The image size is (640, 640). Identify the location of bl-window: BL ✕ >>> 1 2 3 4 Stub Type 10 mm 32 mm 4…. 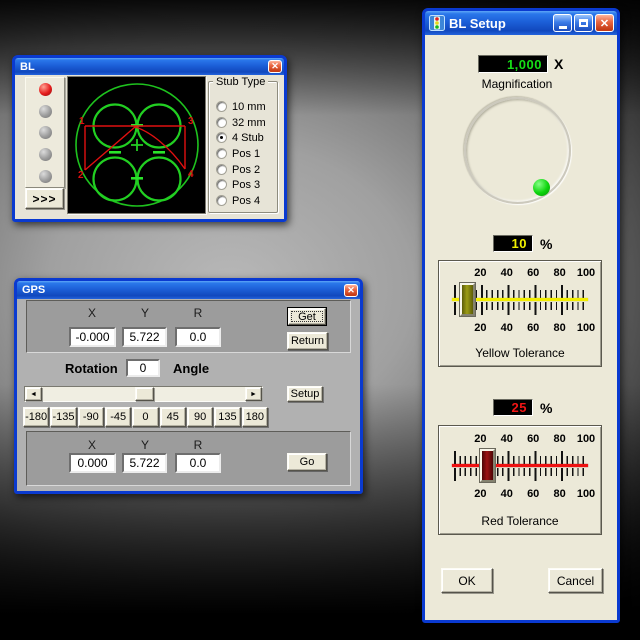
(149, 138).